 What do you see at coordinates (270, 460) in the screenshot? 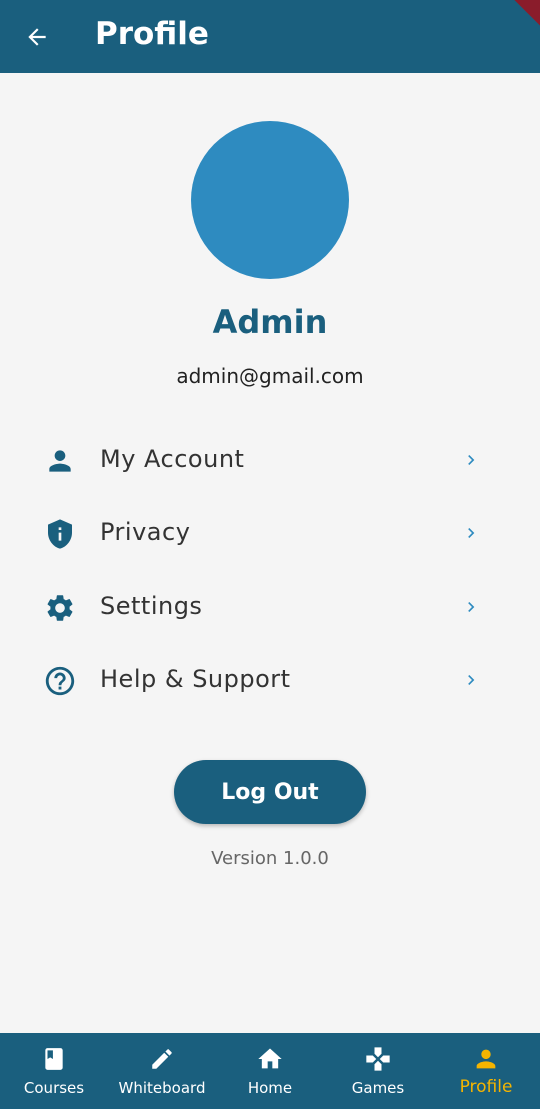
I see `menu-item-my-account: My Account` at bounding box center [270, 460].